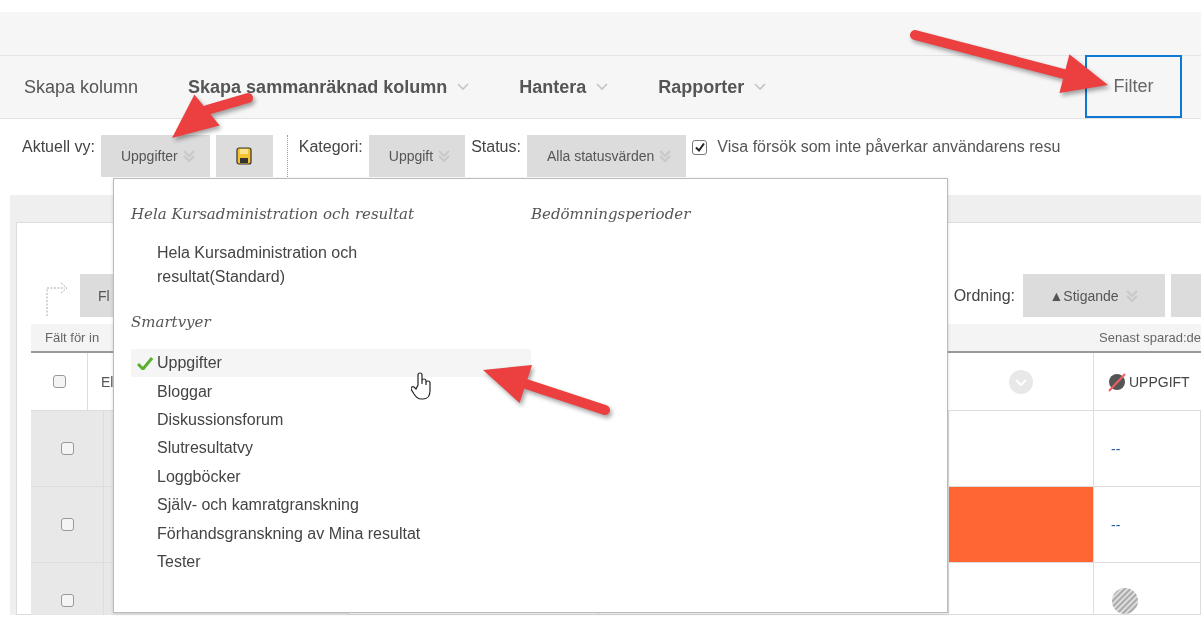  I want to click on move-button: Fl, so click(97, 295).